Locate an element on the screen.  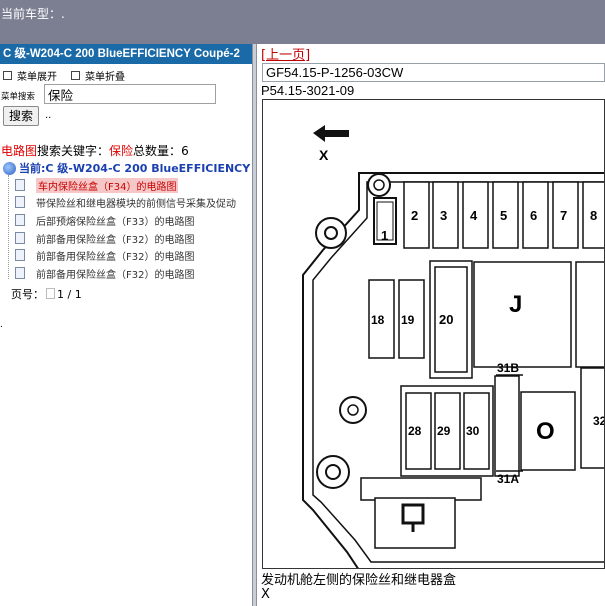
list-item-label: 带保险丝和继电器模块的前侧信号采集及促动 is located at coordinates (136, 204).